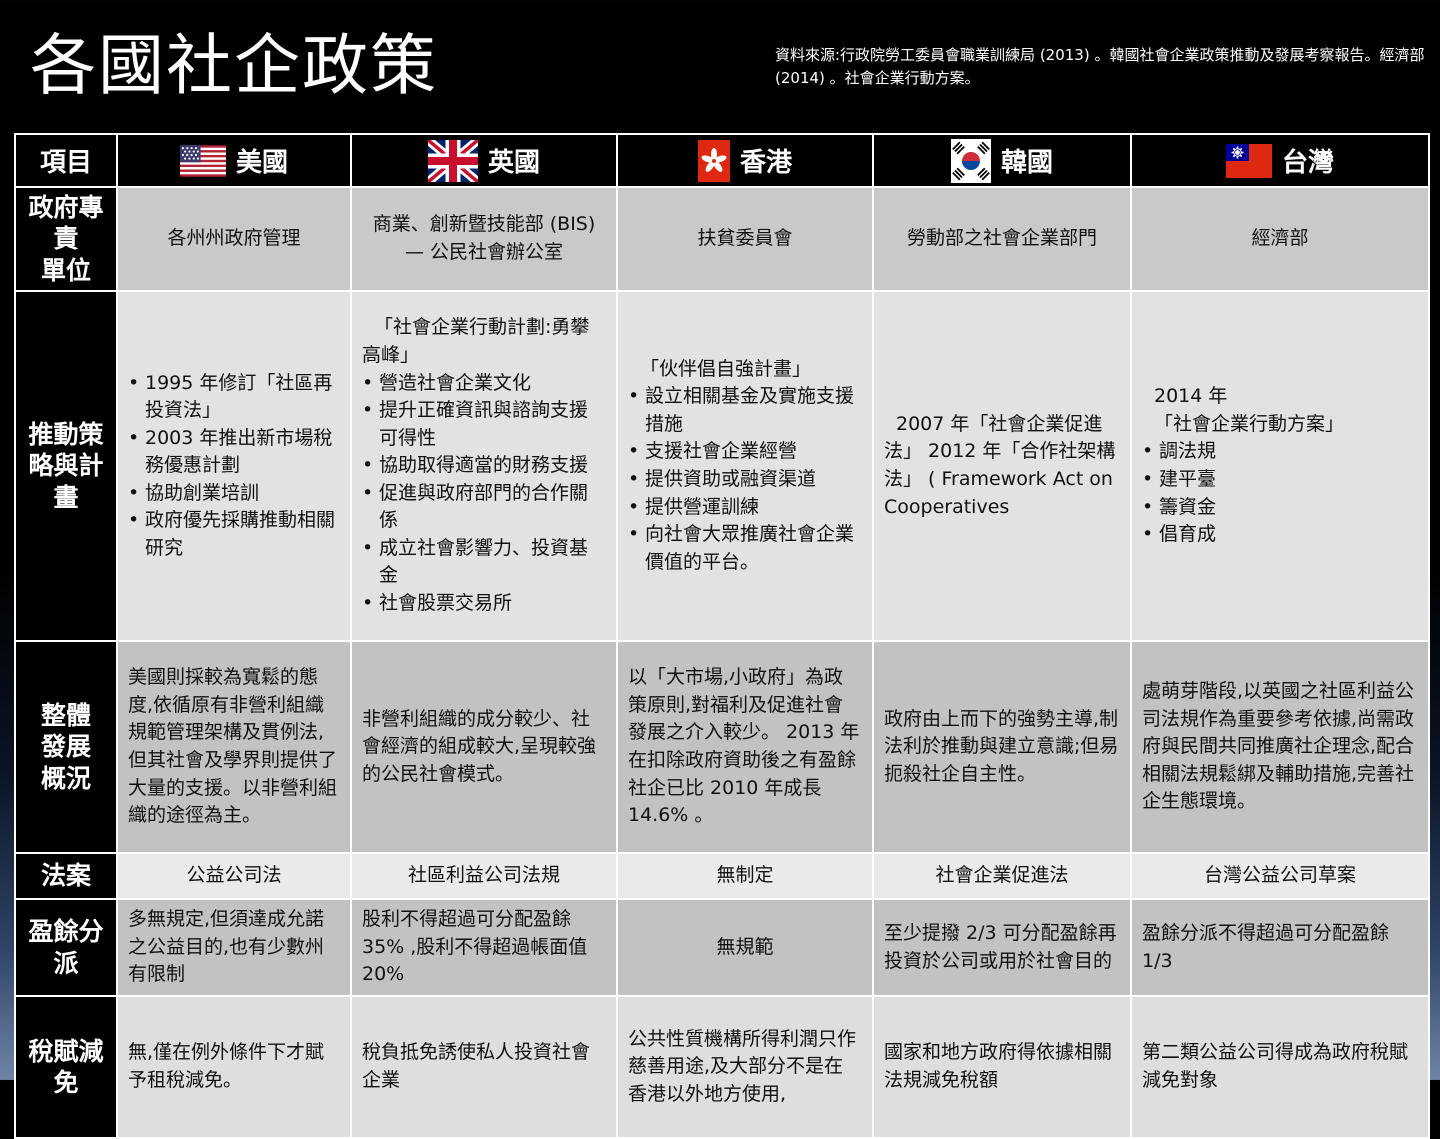  I want to click on bullet-item: • 提供營運訓練, so click(745, 508).